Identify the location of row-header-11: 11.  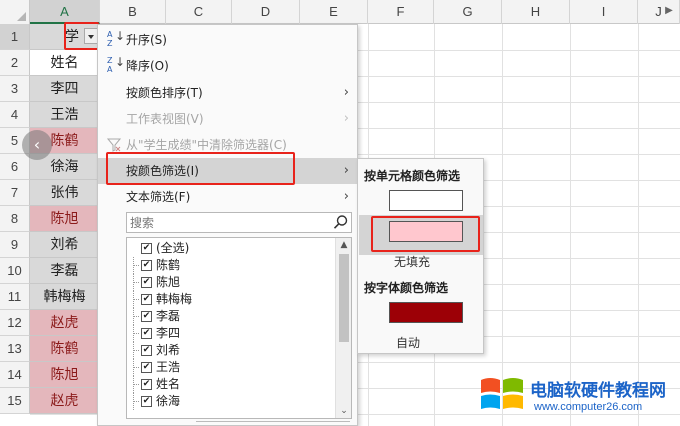
(15, 297).